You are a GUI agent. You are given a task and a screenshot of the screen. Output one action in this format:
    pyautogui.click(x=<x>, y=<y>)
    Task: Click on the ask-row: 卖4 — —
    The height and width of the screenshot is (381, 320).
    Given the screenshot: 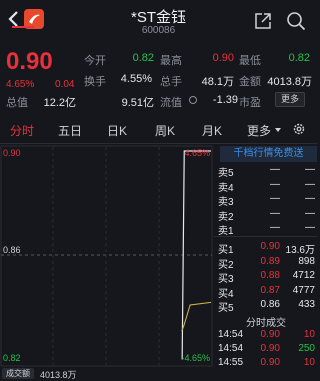 What is the action you would take?
    pyautogui.click(x=265, y=186)
    